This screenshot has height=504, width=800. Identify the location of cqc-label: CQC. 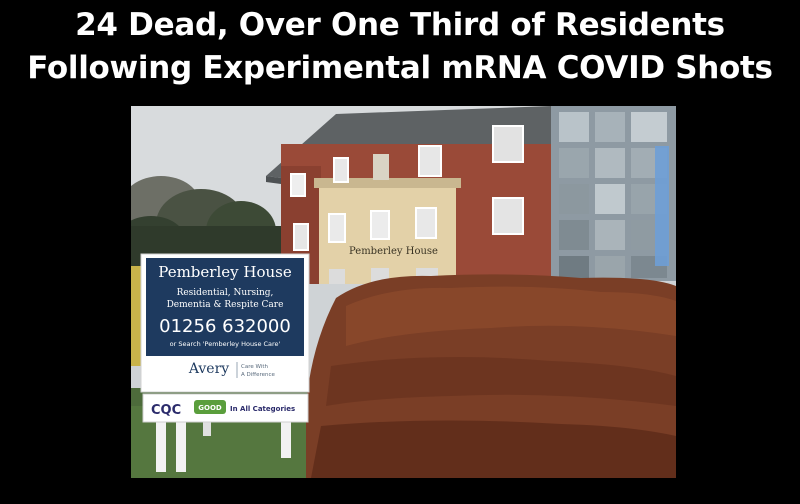
(166, 410).